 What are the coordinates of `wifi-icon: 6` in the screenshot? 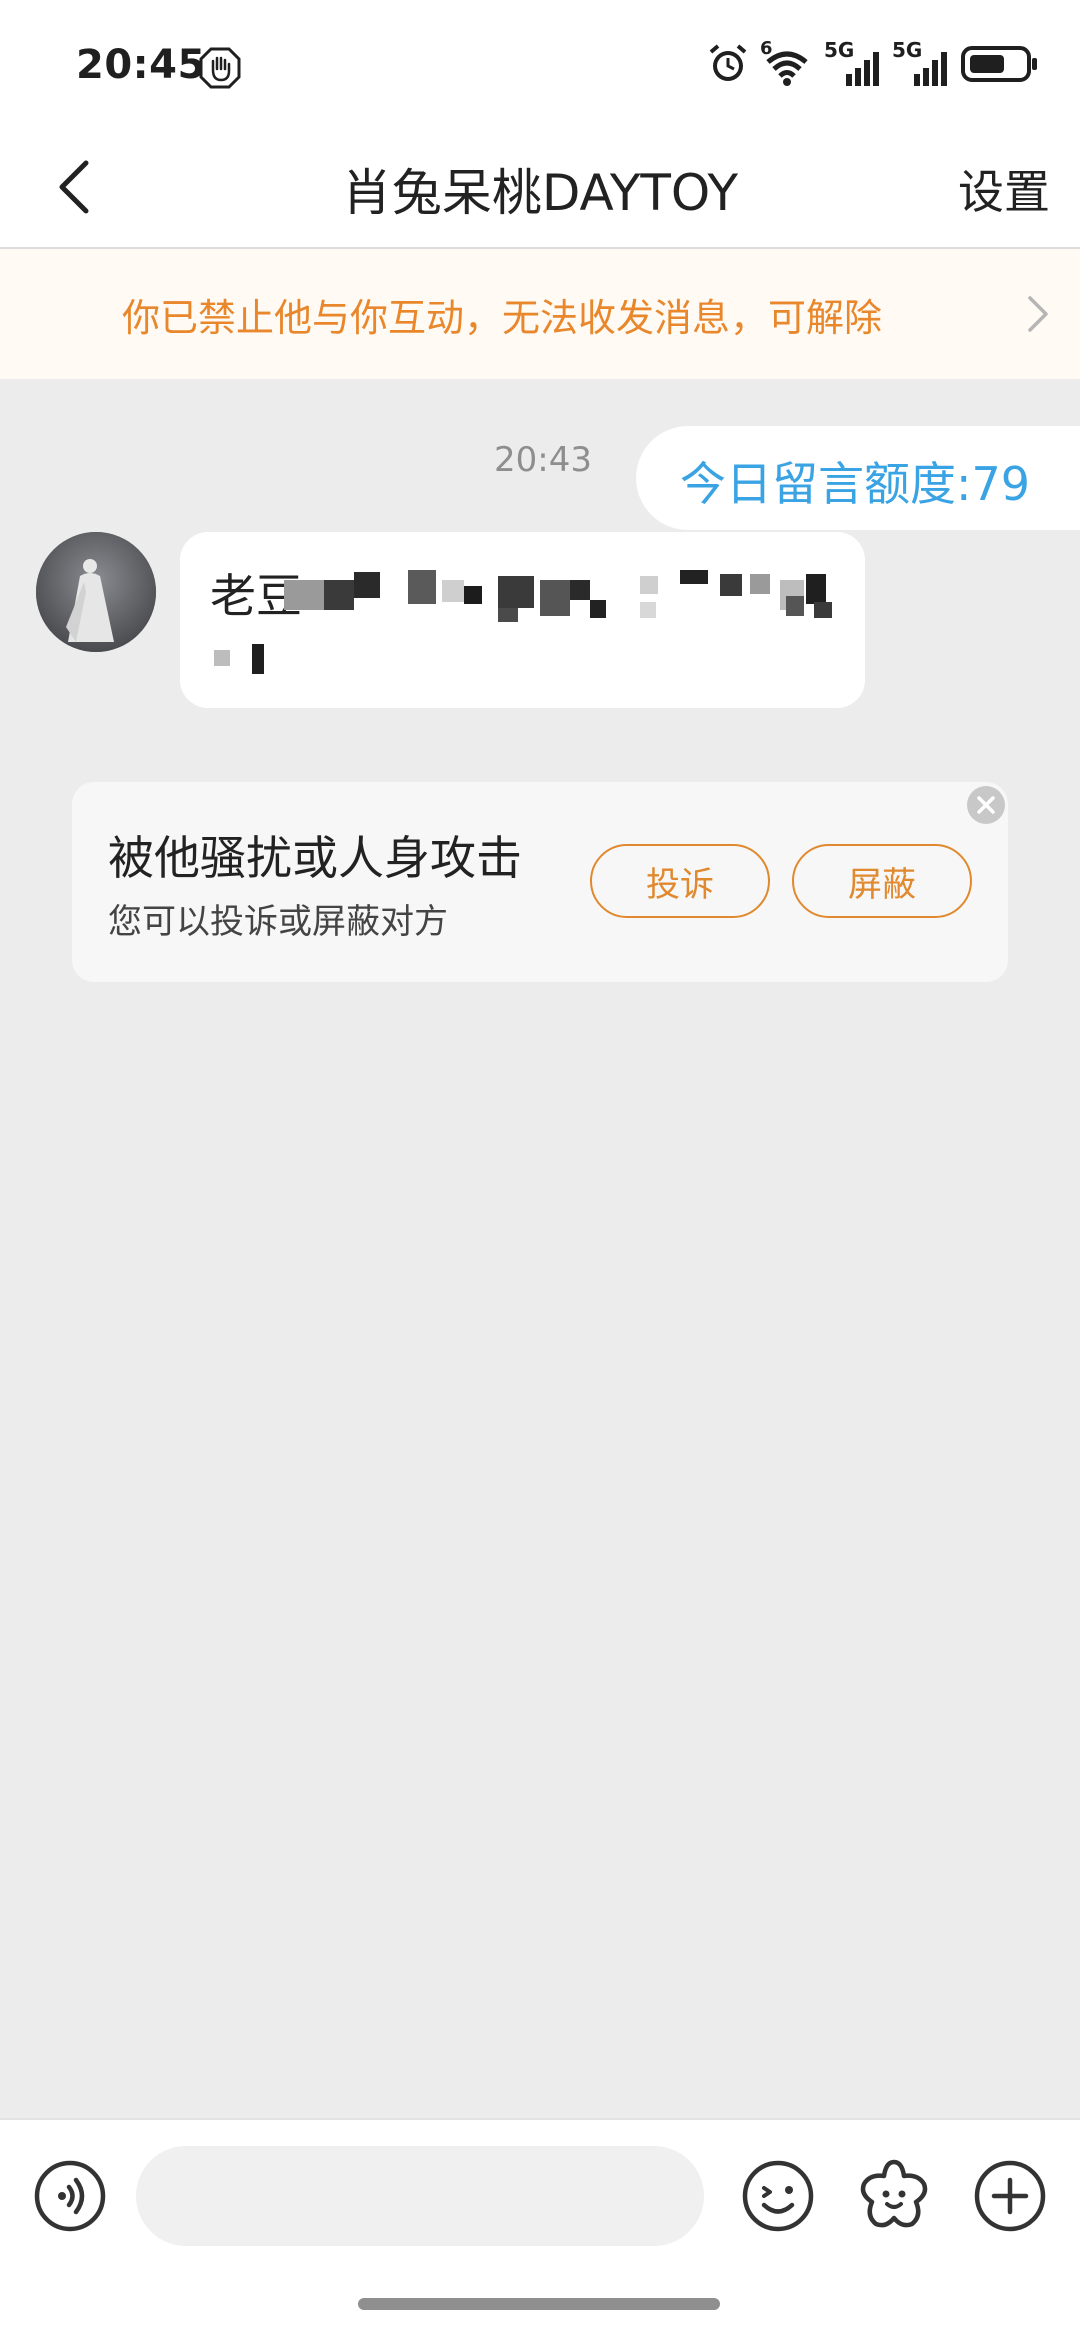 It's located at (787, 63).